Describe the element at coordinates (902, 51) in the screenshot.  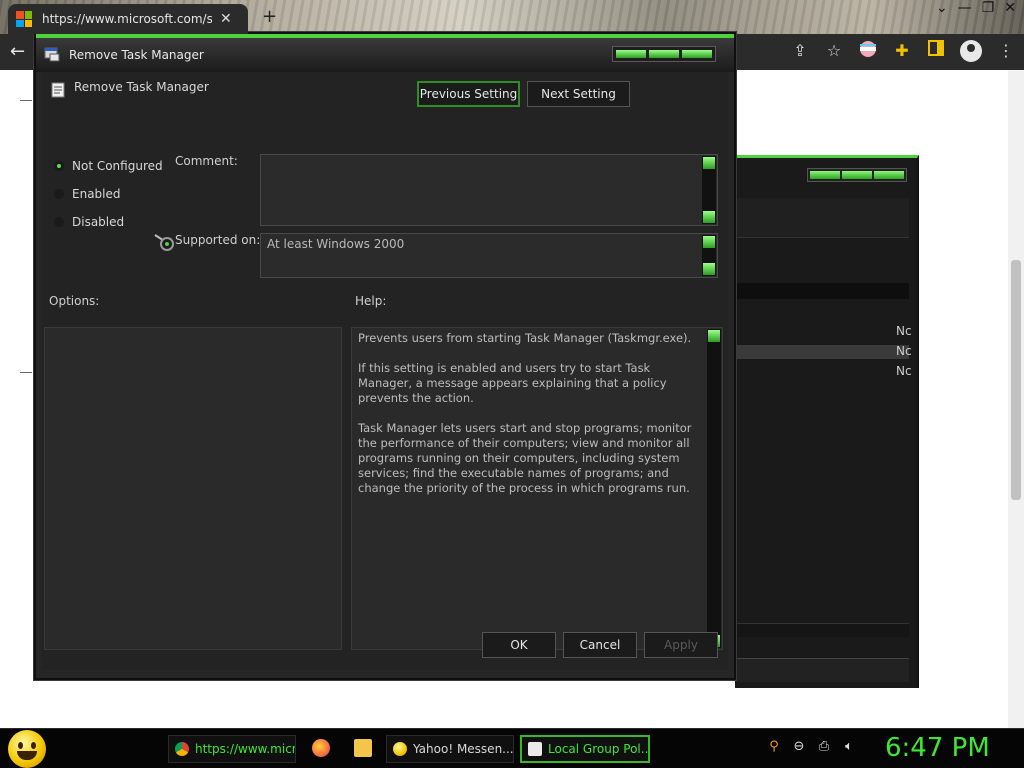
I see `puzzle-icon: ✚` at that location.